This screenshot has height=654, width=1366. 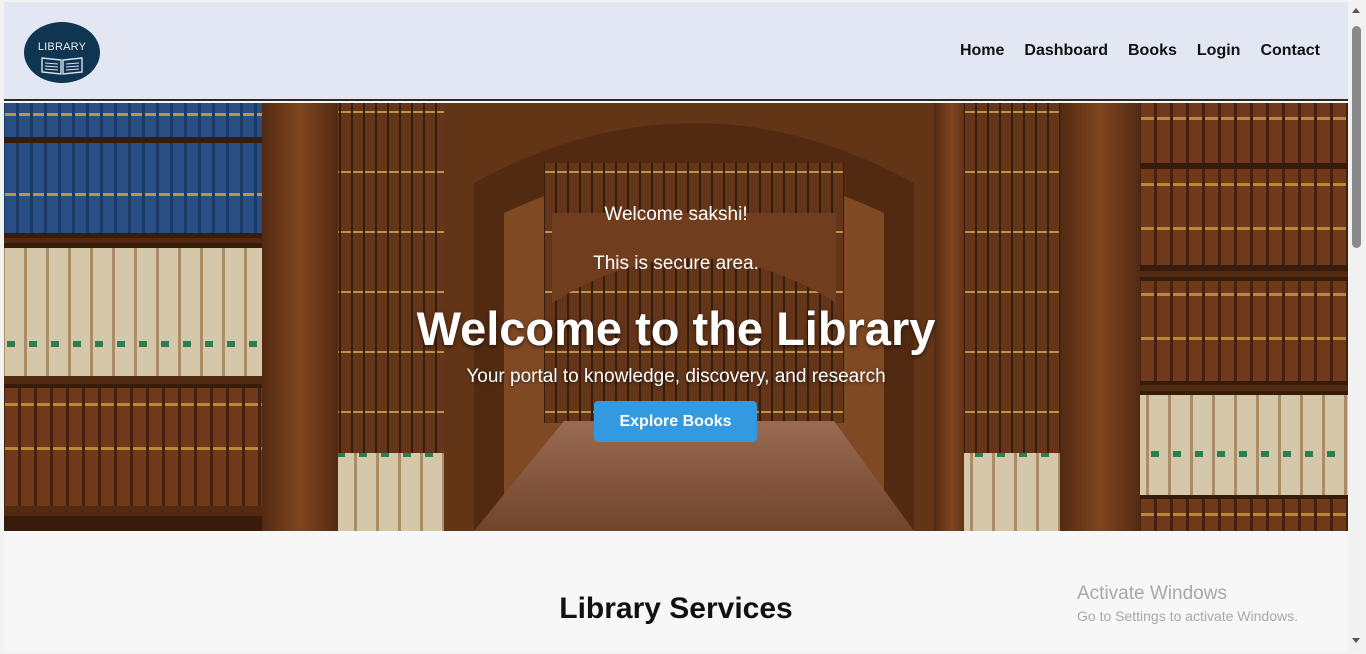 I want to click on library-logo: LIBRARY, so click(x=62, y=52).